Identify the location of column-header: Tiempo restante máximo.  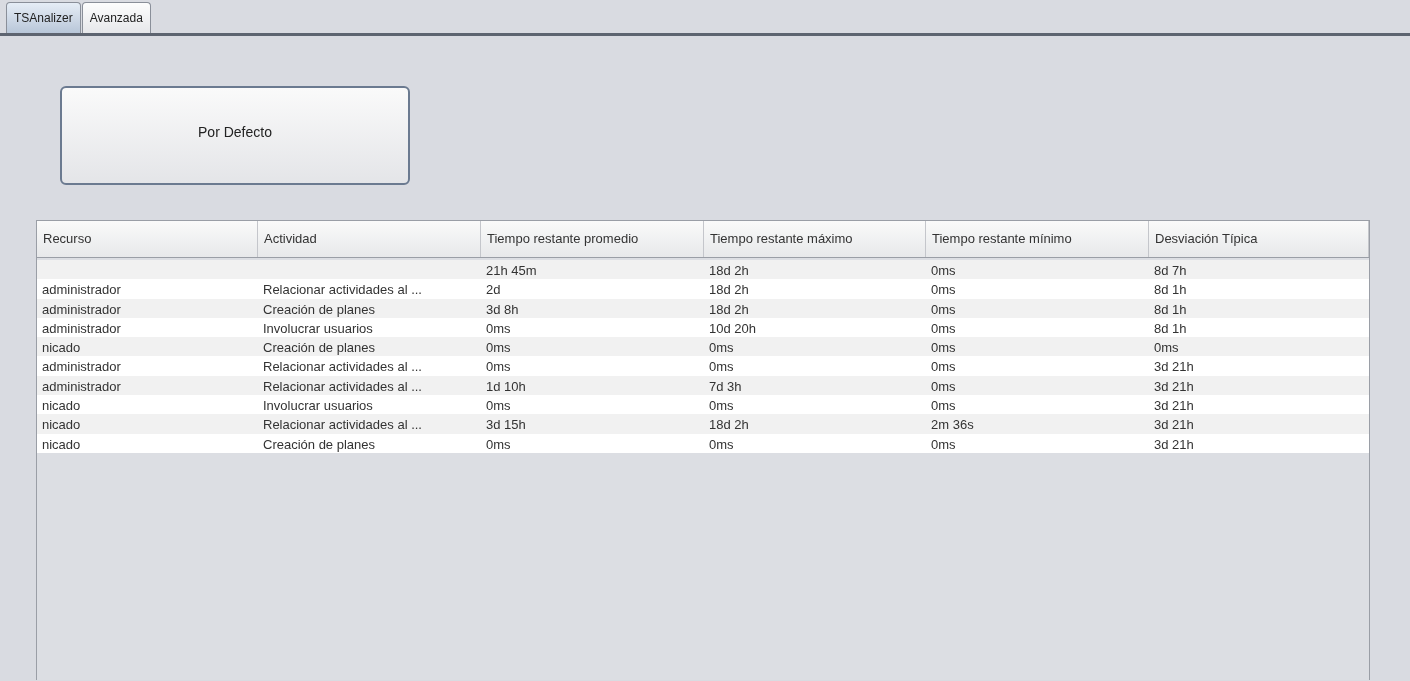
(815, 239).